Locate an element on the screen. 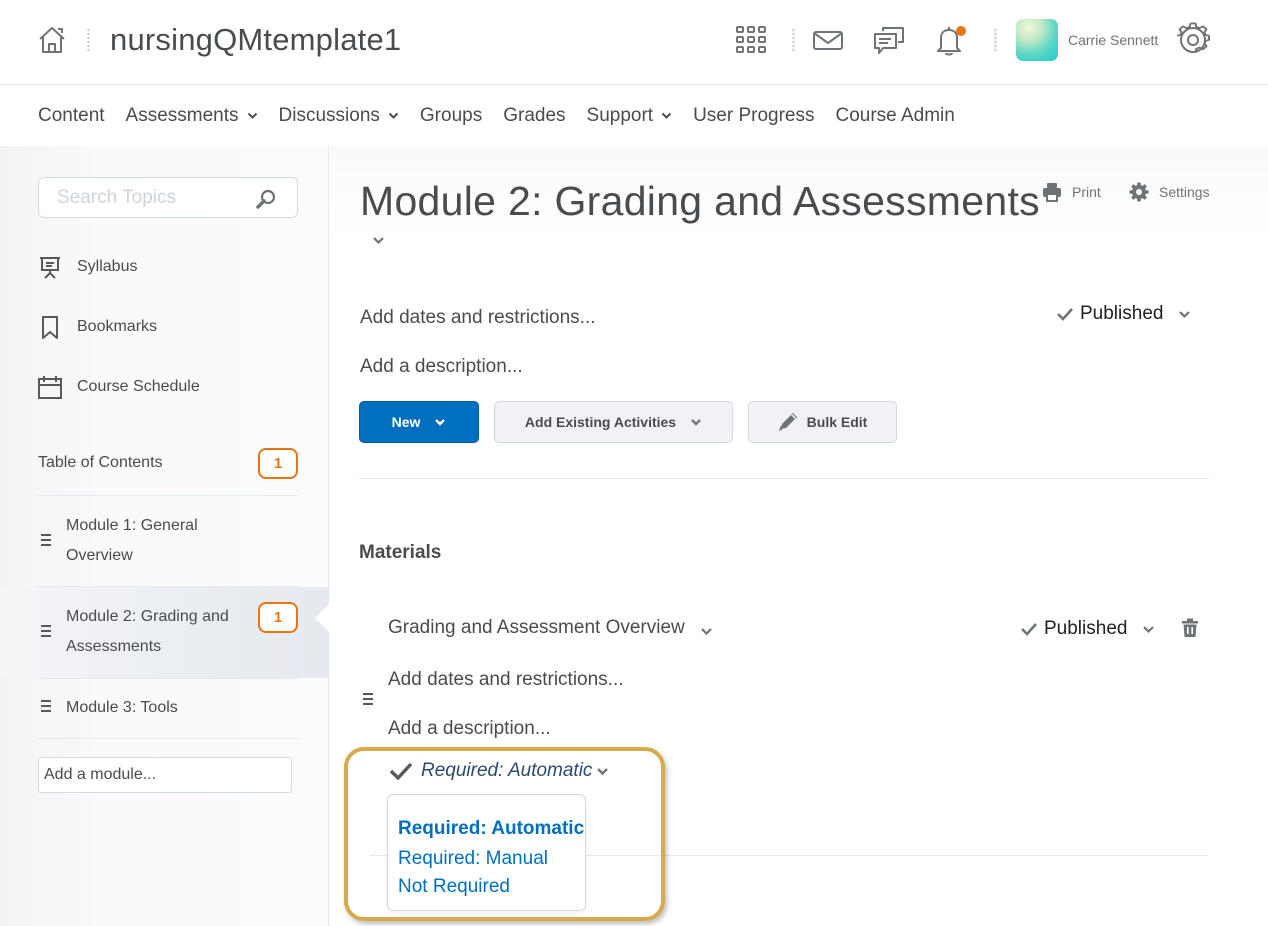 The width and height of the screenshot is (1268, 926). home-icon is located at coordinates (52, 40).